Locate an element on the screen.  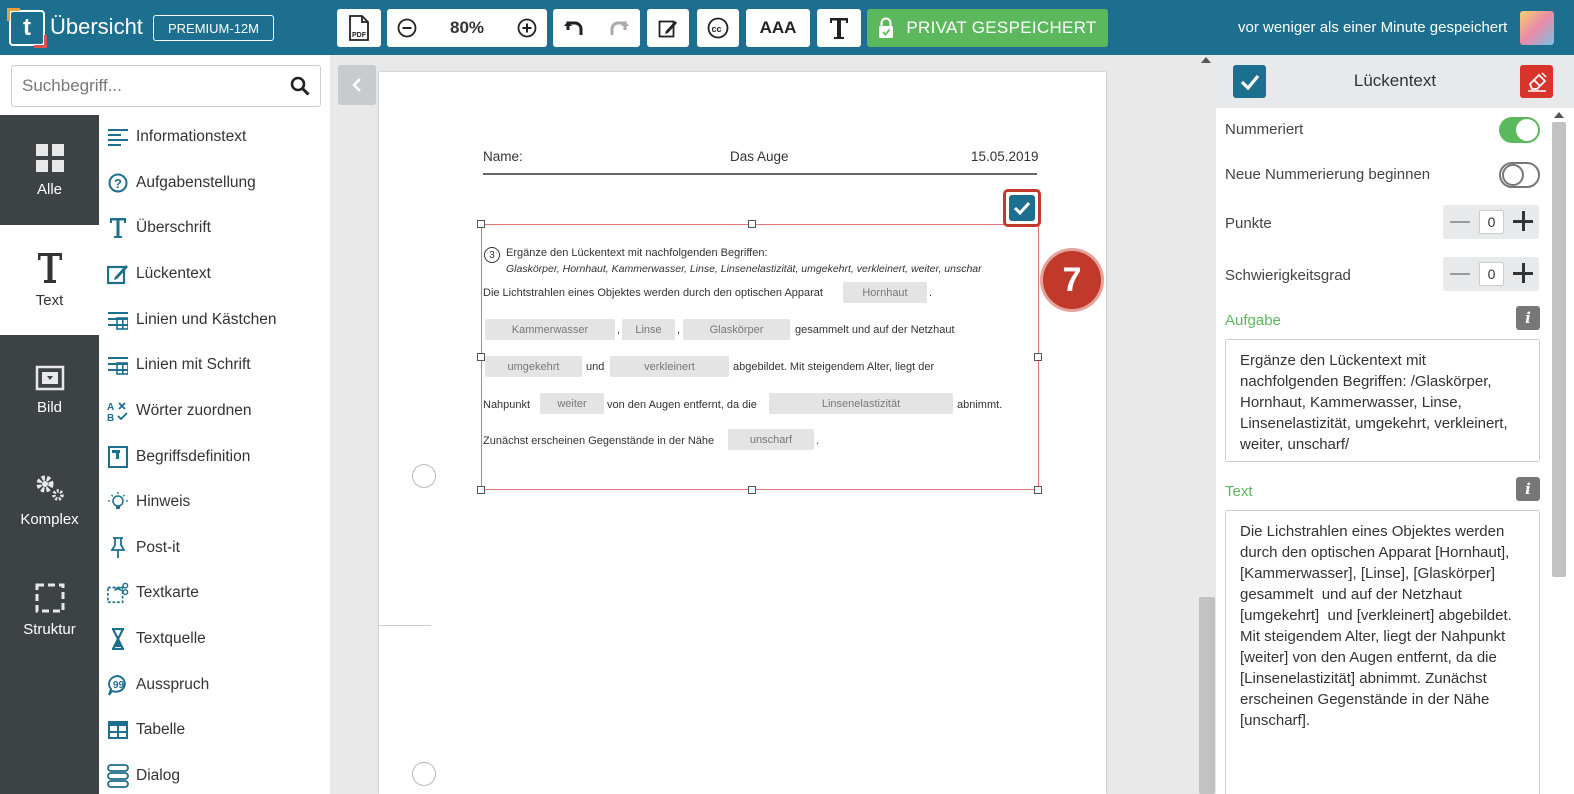
save-private-button: PRIVAT GESPEICHERT is located at coordinates (987, 28).